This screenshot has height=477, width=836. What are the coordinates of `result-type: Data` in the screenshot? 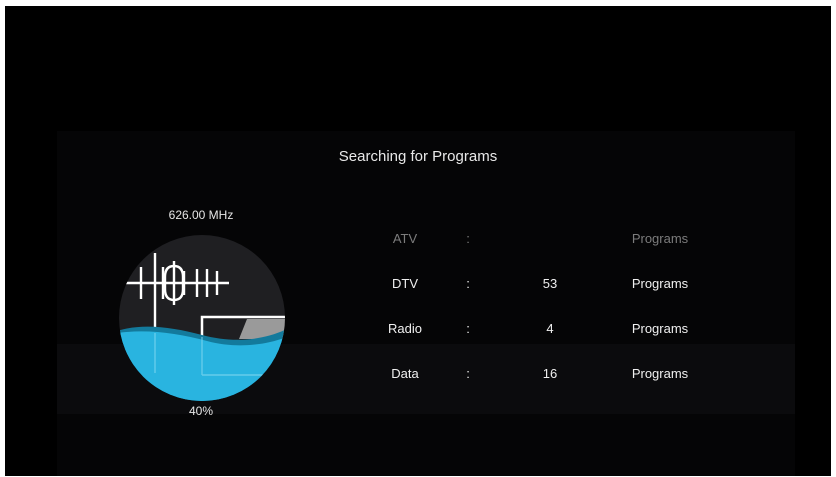 It's located at (405, 373).